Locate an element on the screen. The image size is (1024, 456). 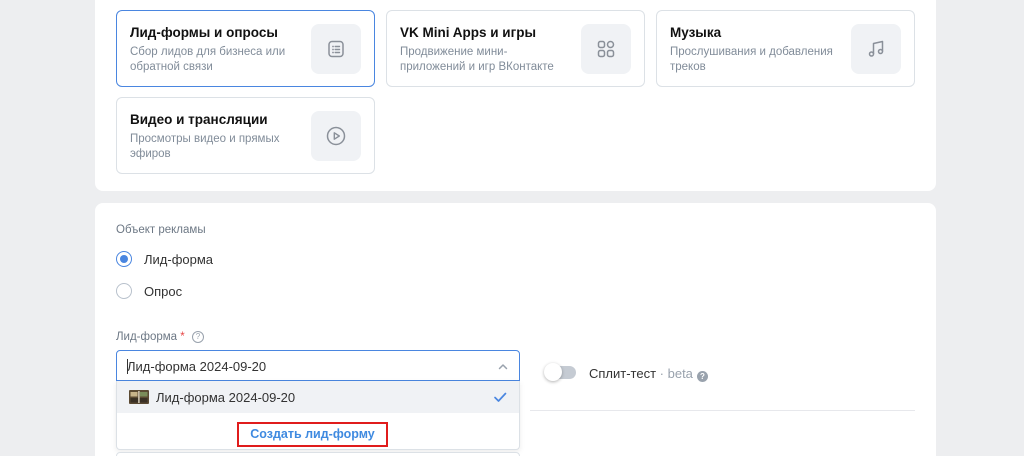
option-label: Лид-форма 2024-09-20 is located at coordinates (226, 397).